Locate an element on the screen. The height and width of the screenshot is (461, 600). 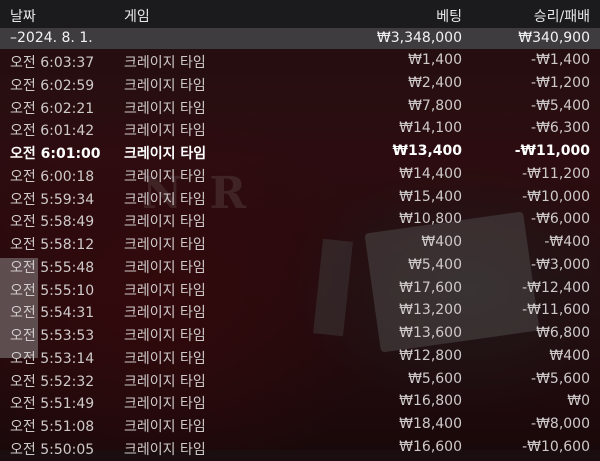
row-bet: ₩5,400 is located at coordinates (435, 264).